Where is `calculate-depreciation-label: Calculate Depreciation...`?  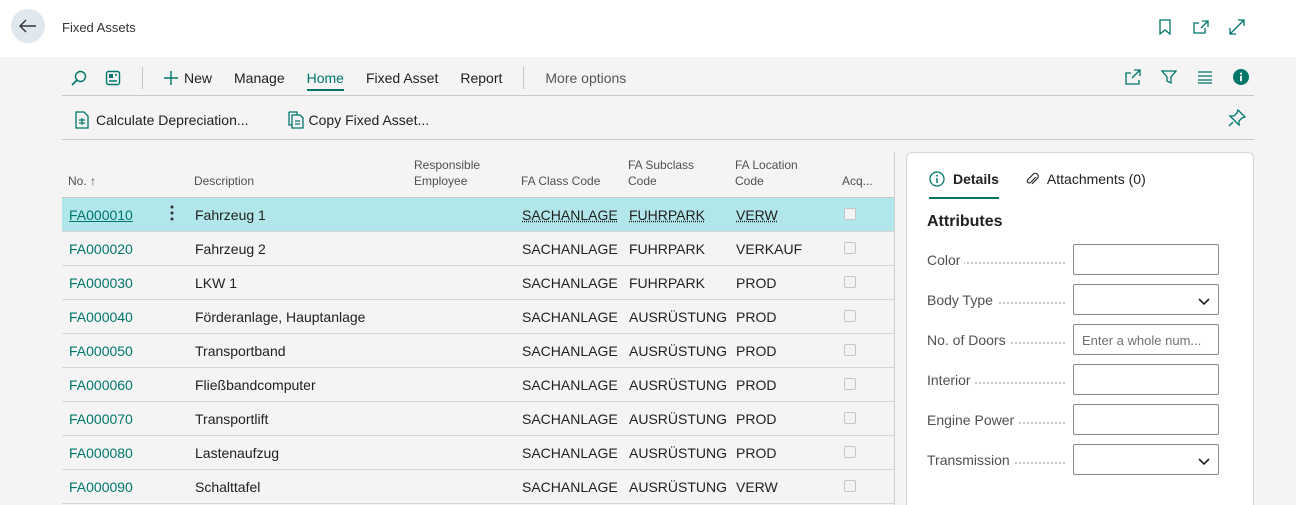 calculate-depreciation-label: Calculate Depreciation... is located at coordinates (172, 119).